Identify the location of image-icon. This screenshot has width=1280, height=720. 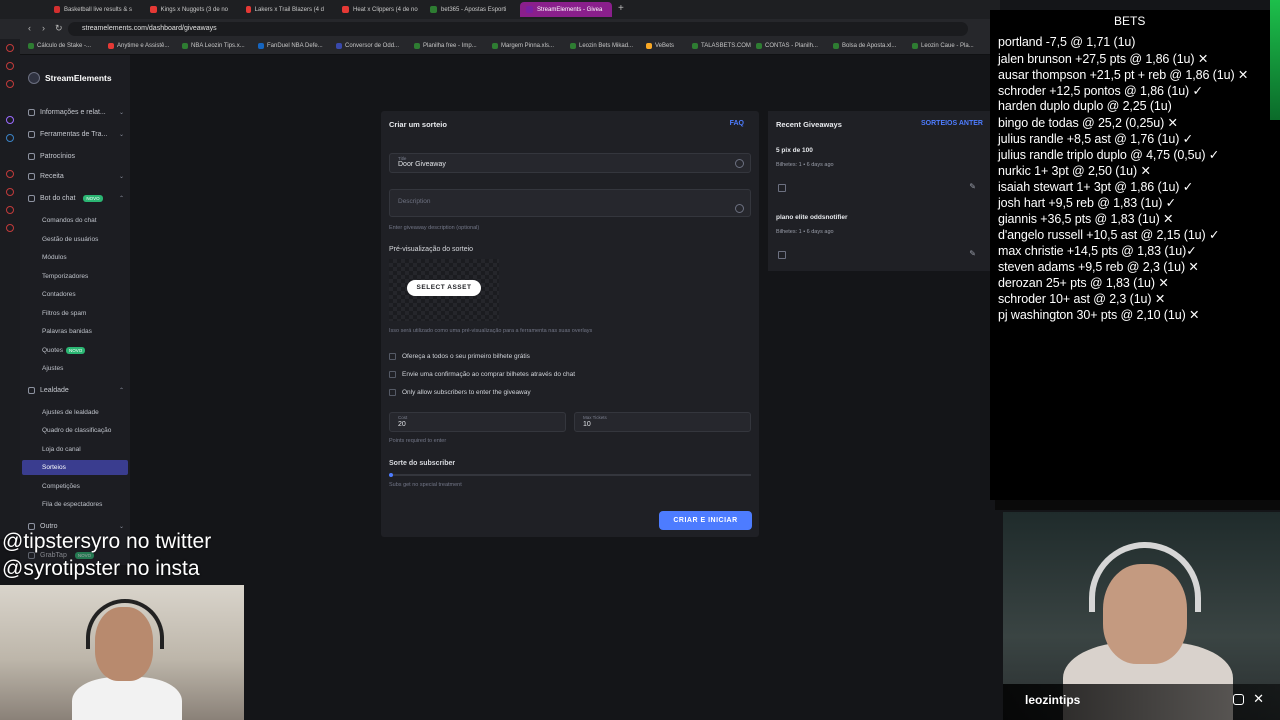
(782, 188).